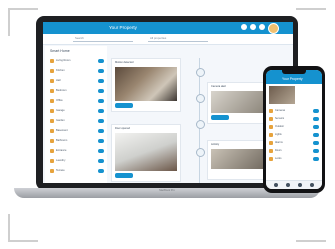 This screenshot has width=335, height=249. I want to click on sidebar-item-label: Garden, so click(60, 120).